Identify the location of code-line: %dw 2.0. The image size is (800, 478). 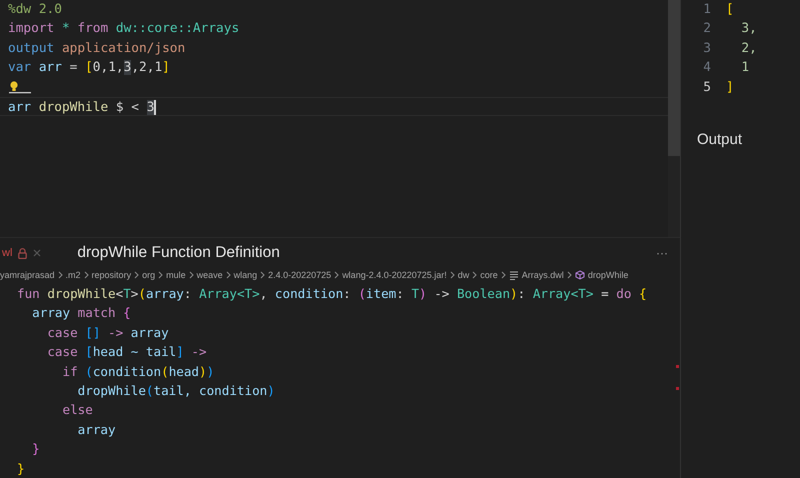
(35, 10).